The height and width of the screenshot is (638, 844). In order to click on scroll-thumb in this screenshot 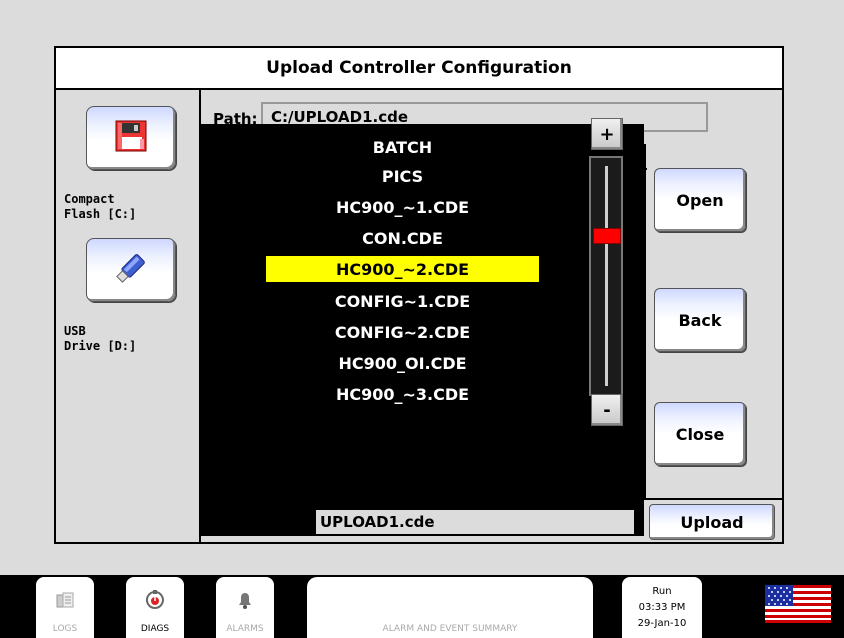, I will do `click(607, 236)`.